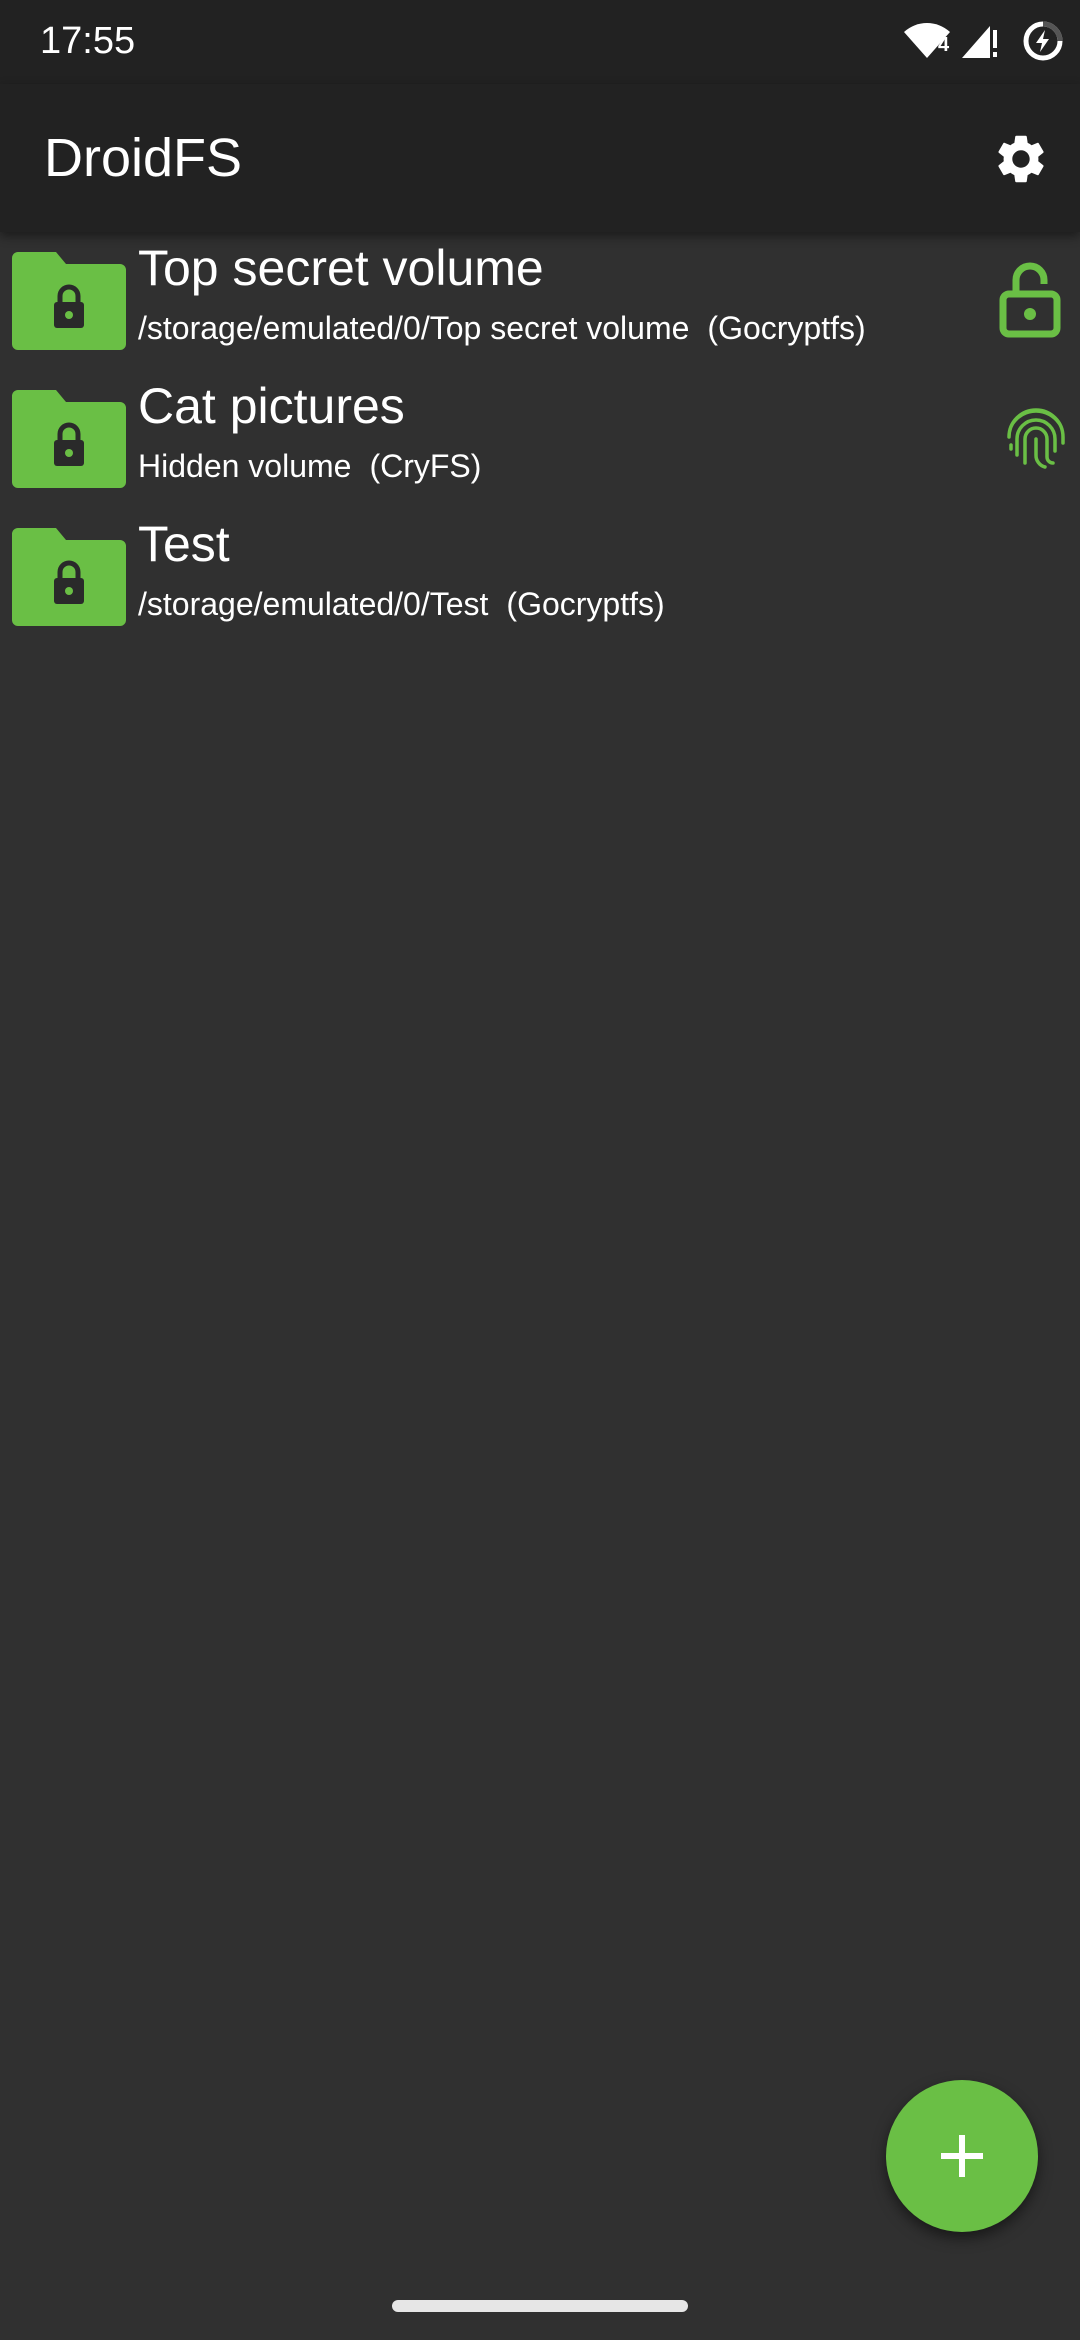  Describe the element at coordinates (1043, 41) in the screenshot. I see `data-saver-icon` at that location.